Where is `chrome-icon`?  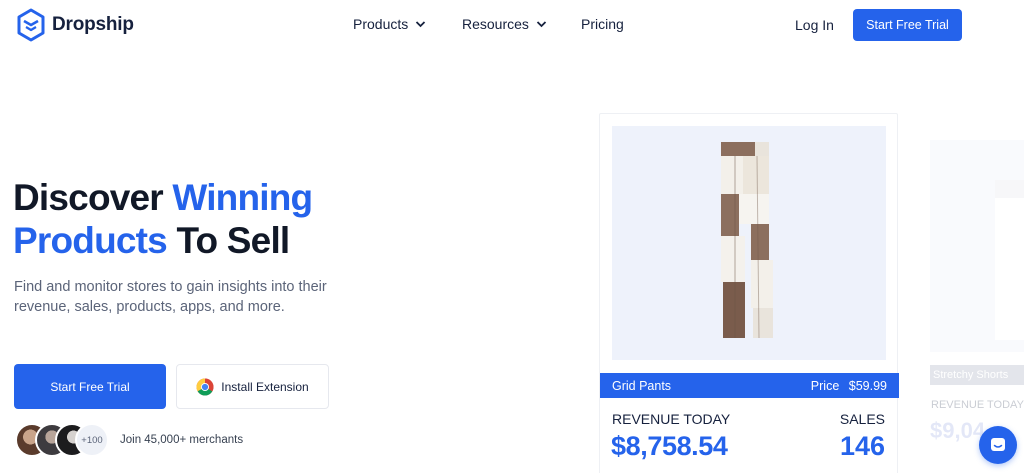 chrome-icon is located at coordinates (205, 386).